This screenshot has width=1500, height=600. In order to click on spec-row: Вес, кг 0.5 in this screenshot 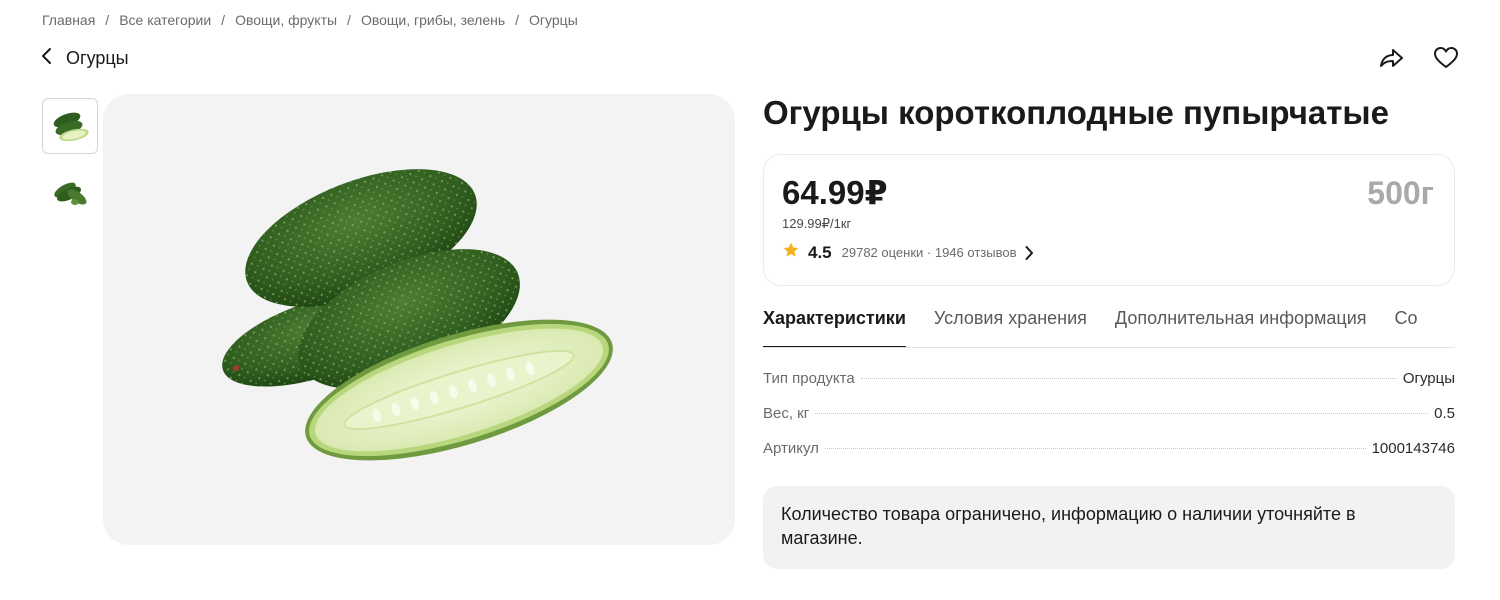, I will do `click(1109, 422)`.